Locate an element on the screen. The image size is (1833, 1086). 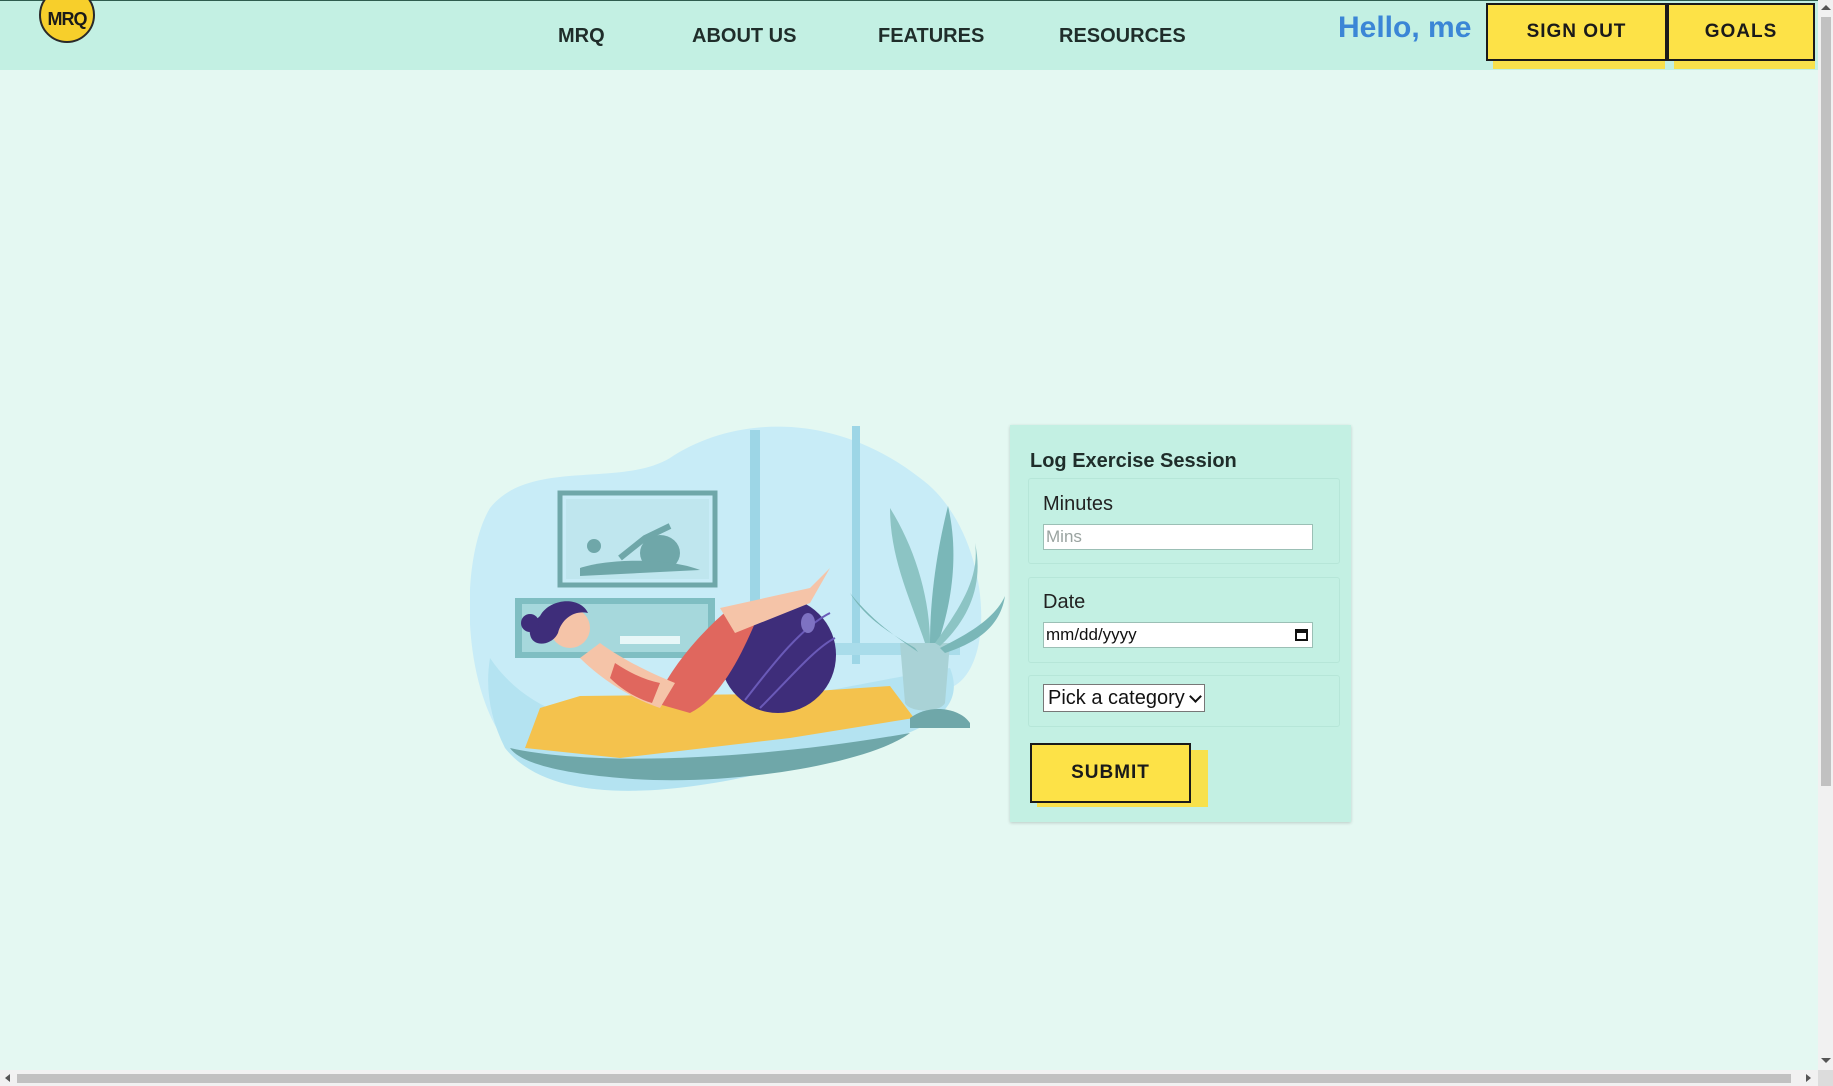
form-title: Log Exercise Session is located at coordinates (1133, 461).